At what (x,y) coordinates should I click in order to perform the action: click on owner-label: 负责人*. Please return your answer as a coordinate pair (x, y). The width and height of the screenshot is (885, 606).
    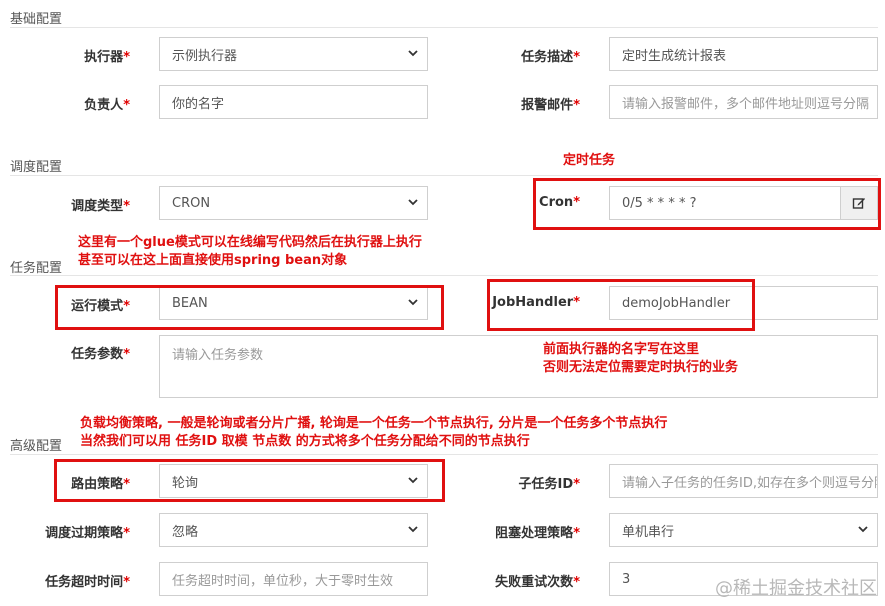
    Looking at the image, I should click on (107, 105).